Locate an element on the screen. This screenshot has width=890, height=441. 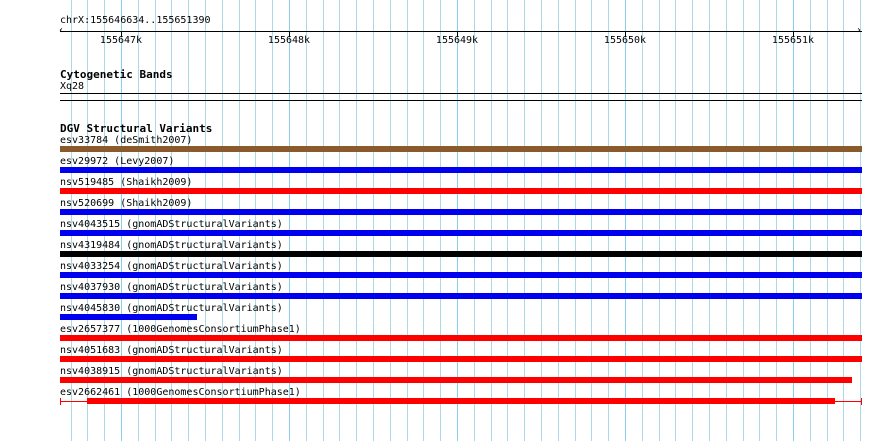
track-title: Cytogenetic Bands is located at coordinates (116, 74).